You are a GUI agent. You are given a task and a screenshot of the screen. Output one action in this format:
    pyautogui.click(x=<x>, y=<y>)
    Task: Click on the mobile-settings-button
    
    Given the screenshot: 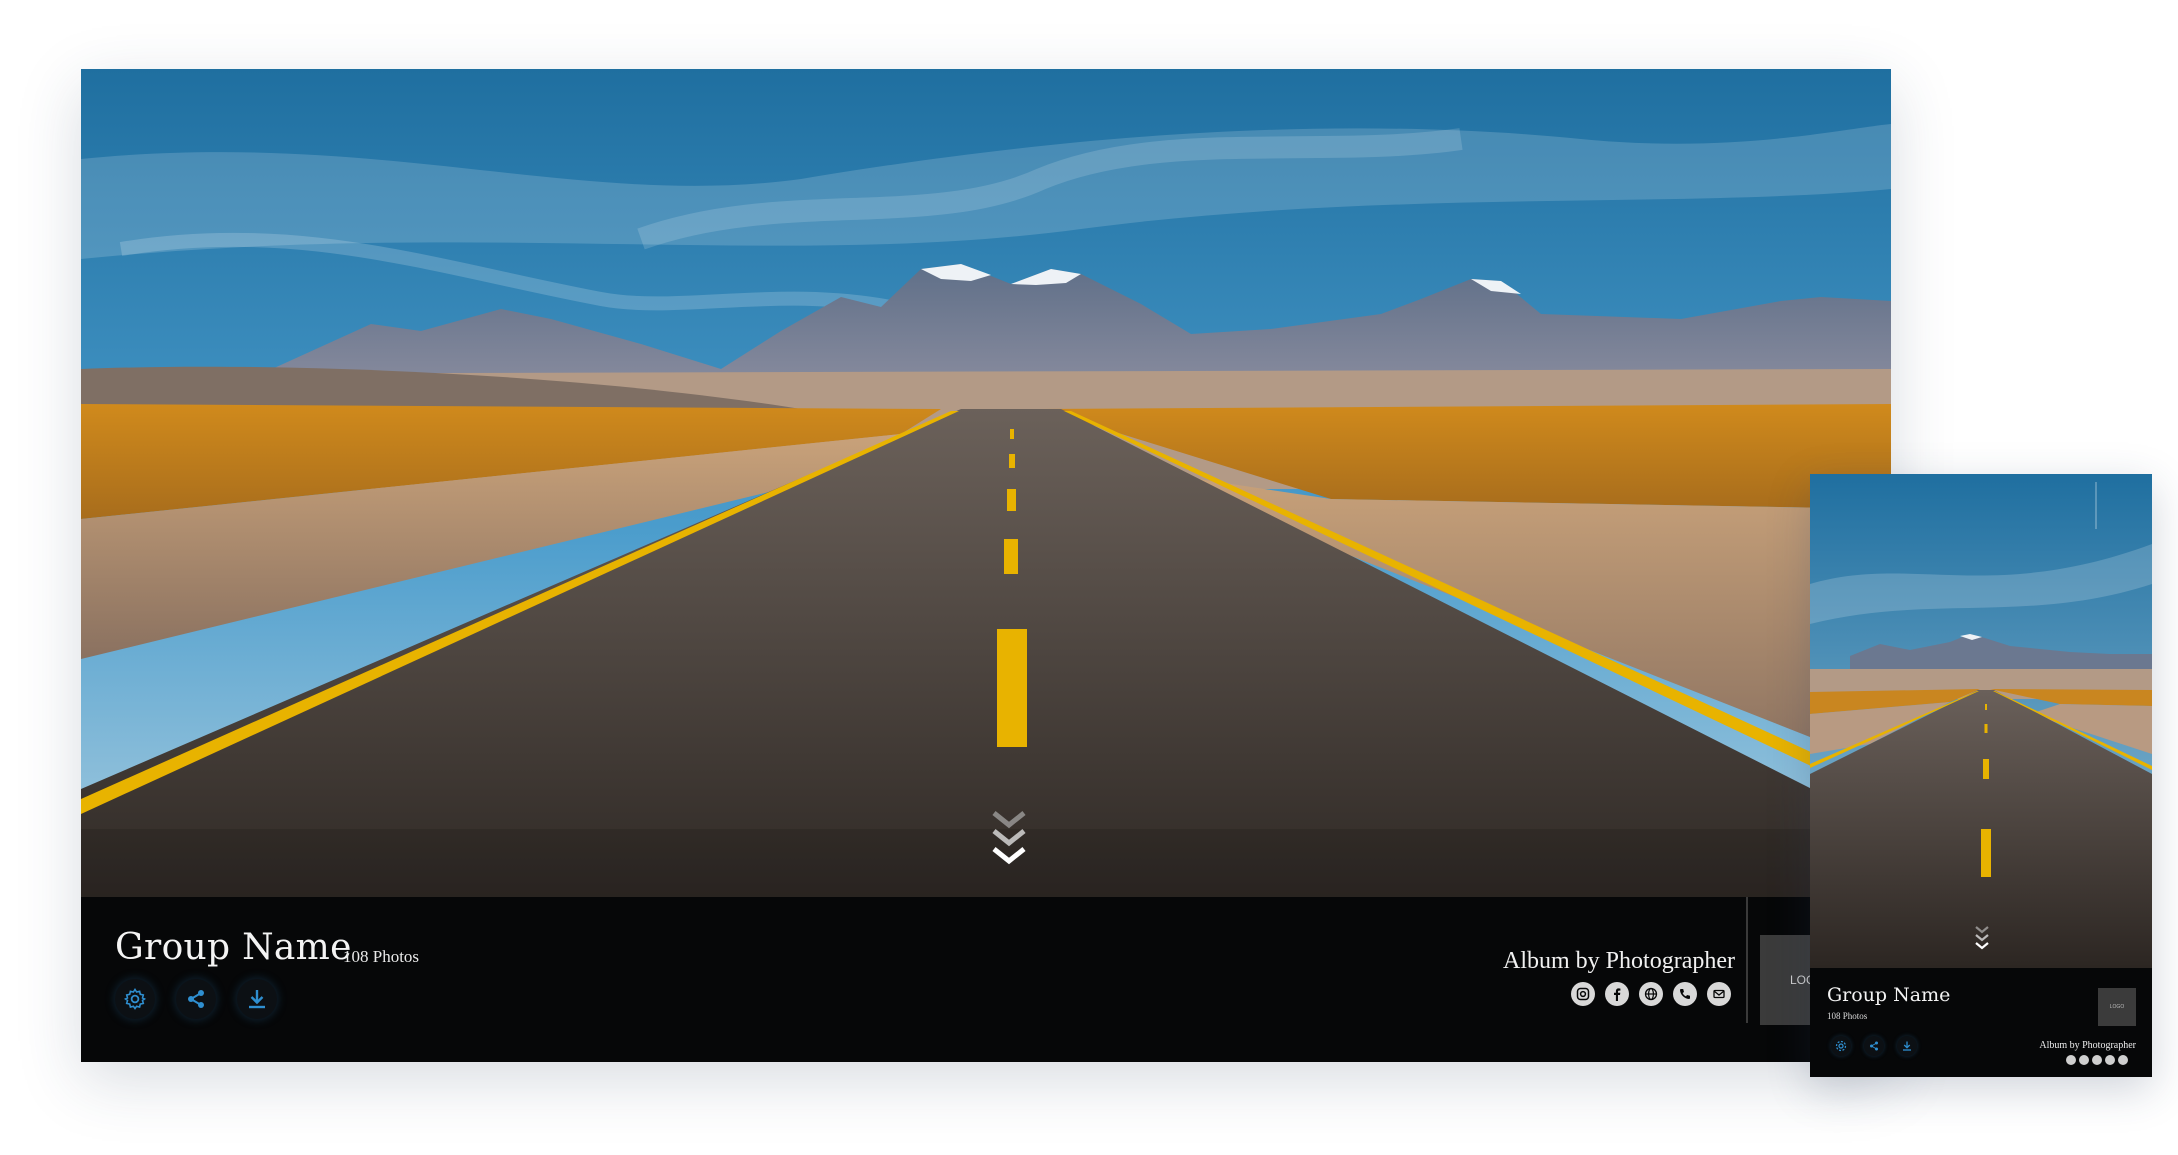 What is the action you would take?
    pyautogui.click(x=1841, y=1046)
    